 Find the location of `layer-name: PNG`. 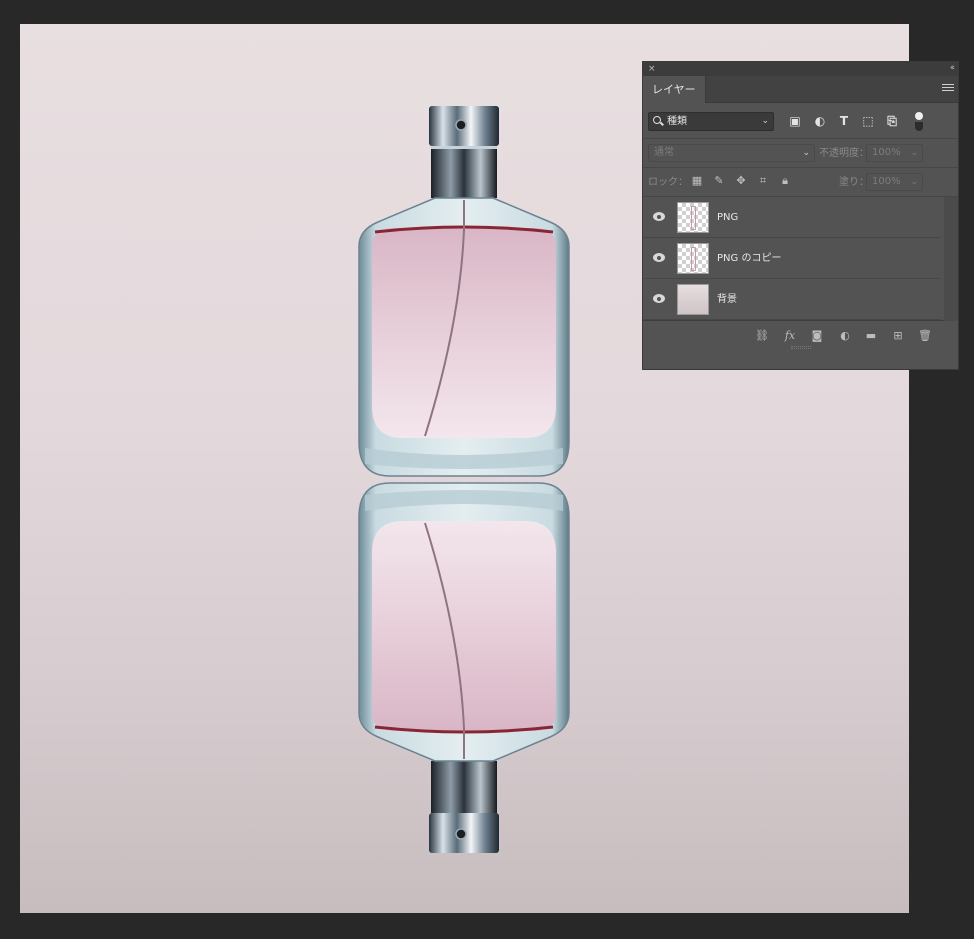

layer-name: PNG is located at coordinates (728, 217).